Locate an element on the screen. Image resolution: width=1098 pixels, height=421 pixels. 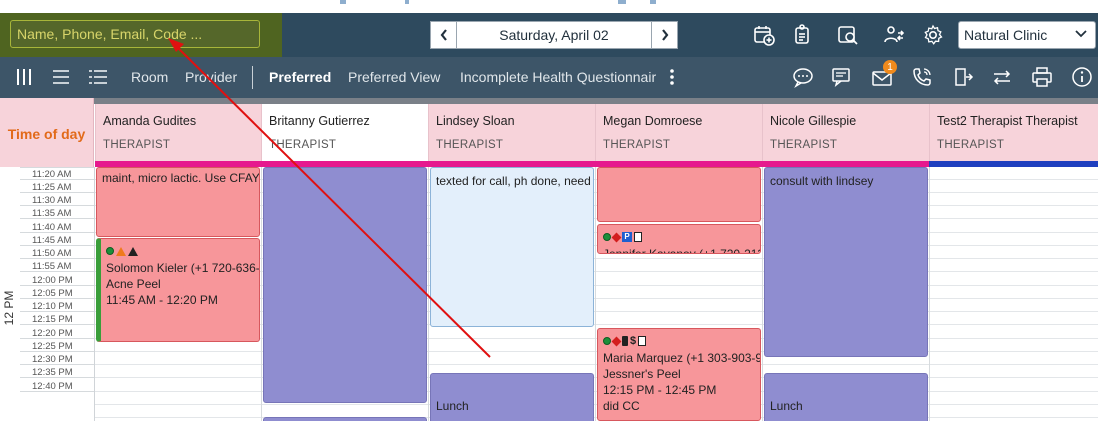
columns-icon is located at coordinates (24, 77).